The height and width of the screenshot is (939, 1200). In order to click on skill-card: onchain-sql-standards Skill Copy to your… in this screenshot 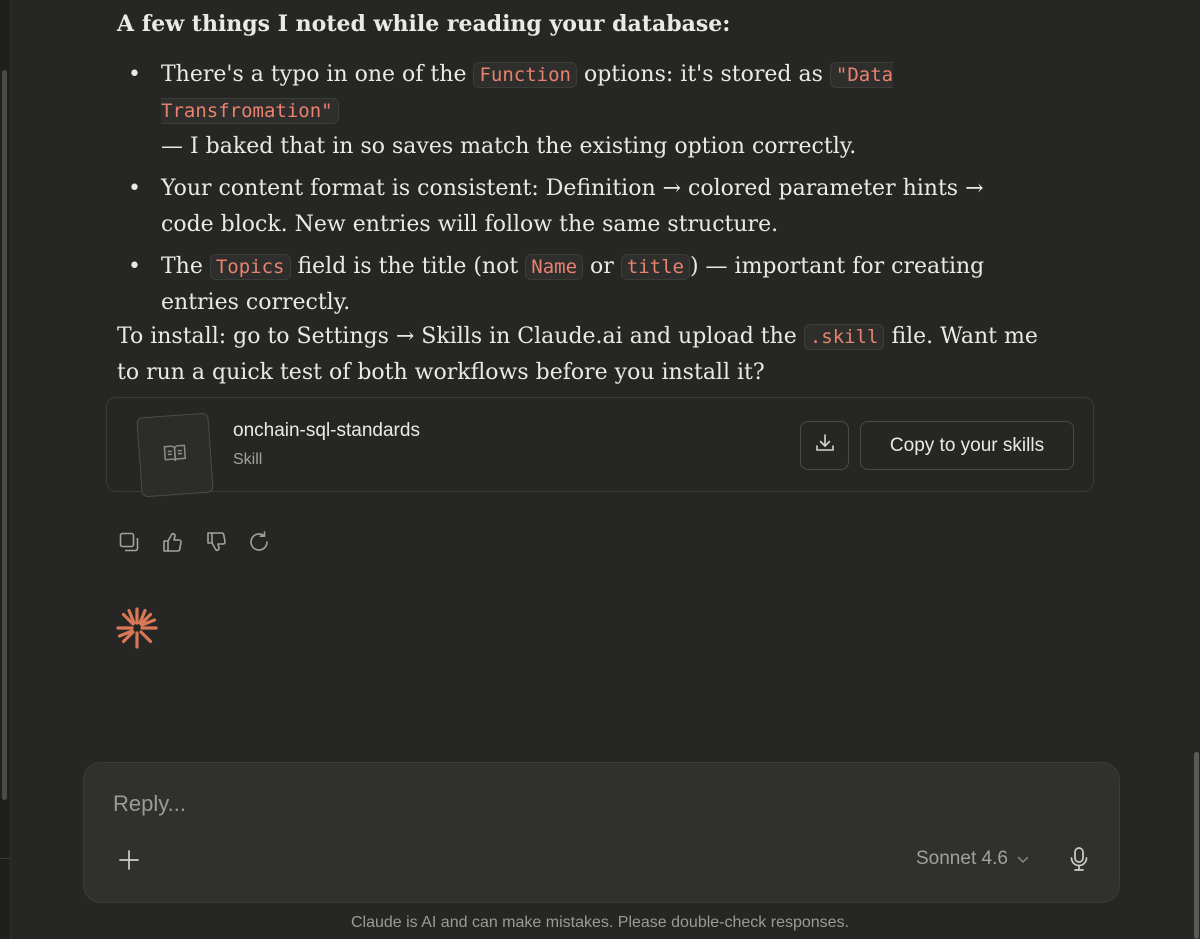, I will do `click(600, 447)`.